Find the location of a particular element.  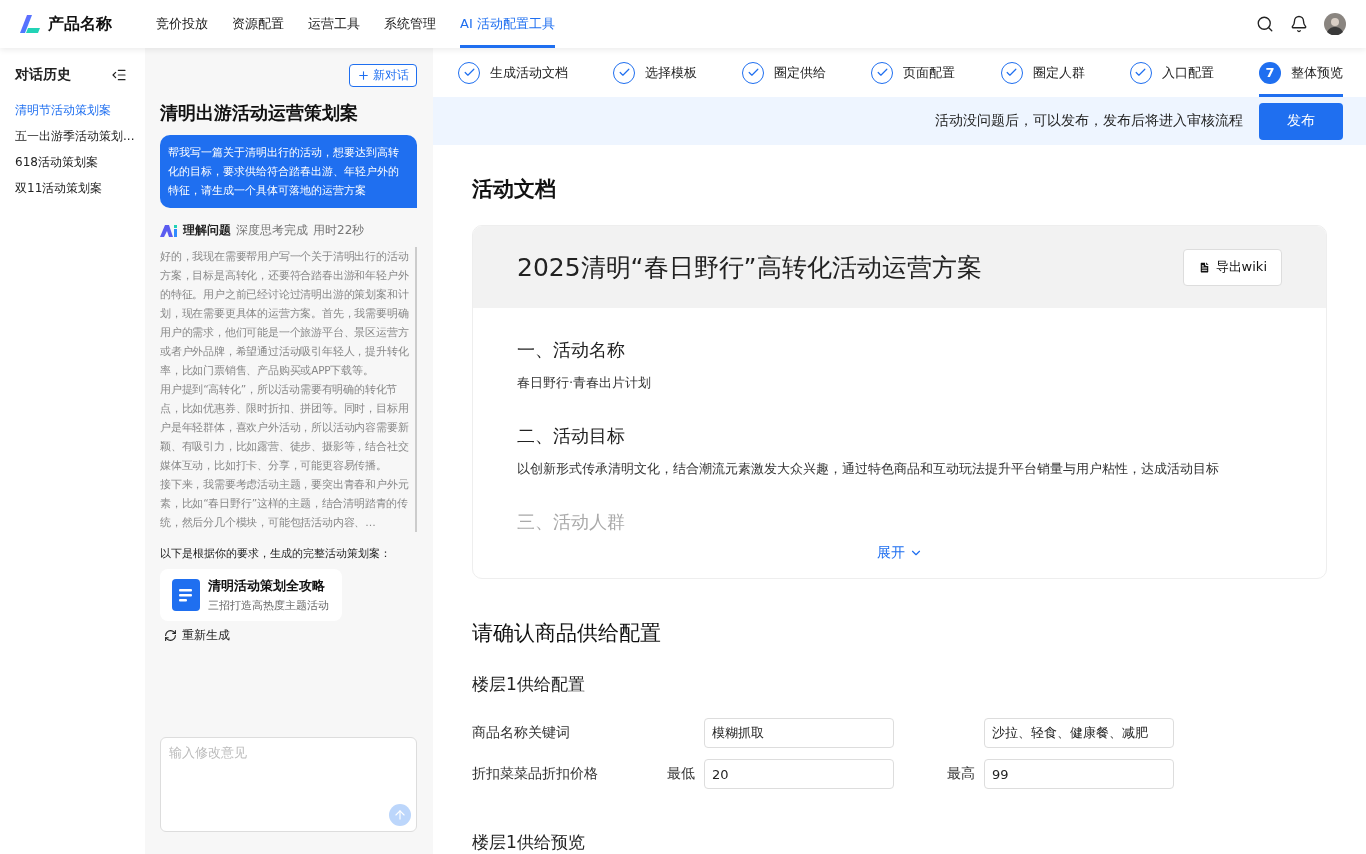

document-card: 清明活动策划全攻略 三招打造高热度主题活动 is located at coordinates (251, 595).